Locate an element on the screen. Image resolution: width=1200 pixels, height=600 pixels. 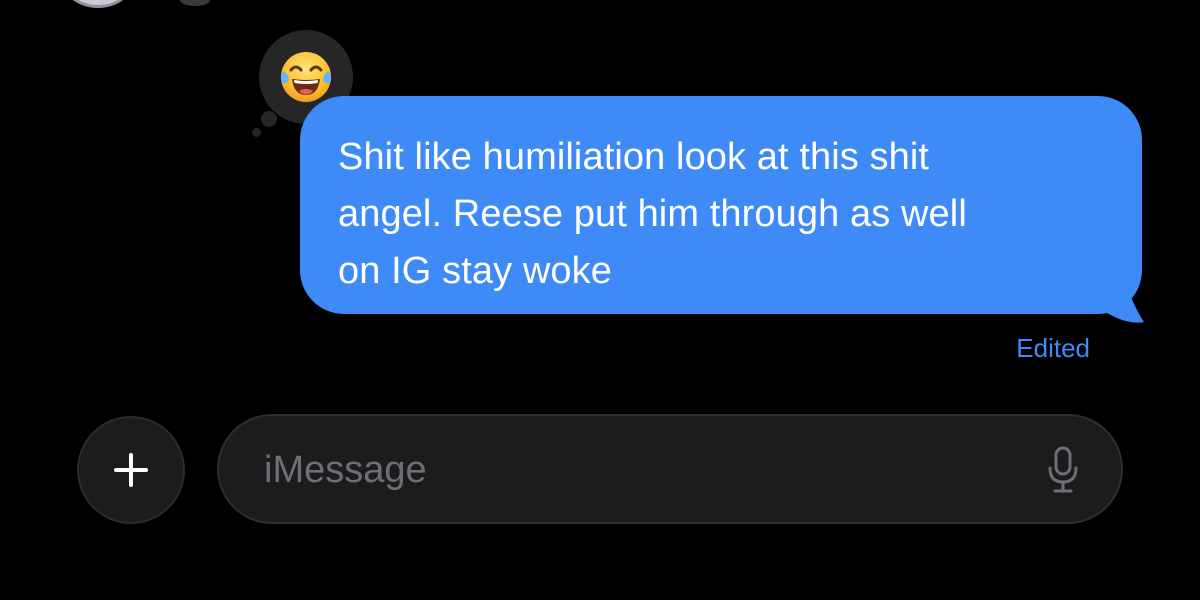
microphone-icon is located at coordinates (1063, 470).